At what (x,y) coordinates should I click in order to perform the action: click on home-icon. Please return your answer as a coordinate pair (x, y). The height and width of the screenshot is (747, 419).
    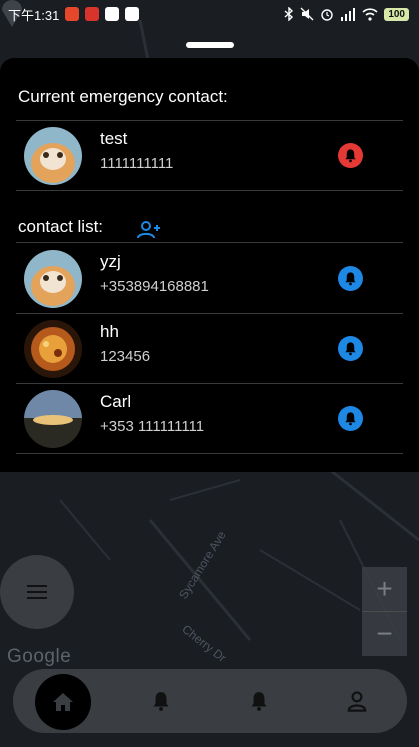
    Looking at the image, I should click on (63, 702).